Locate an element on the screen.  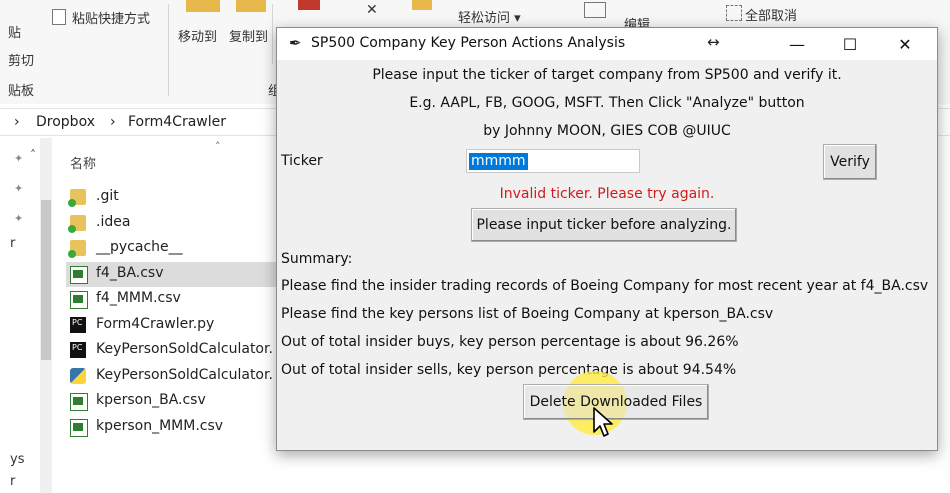
file-name: f4_MMM.csv is located at coordinates (138, 298).